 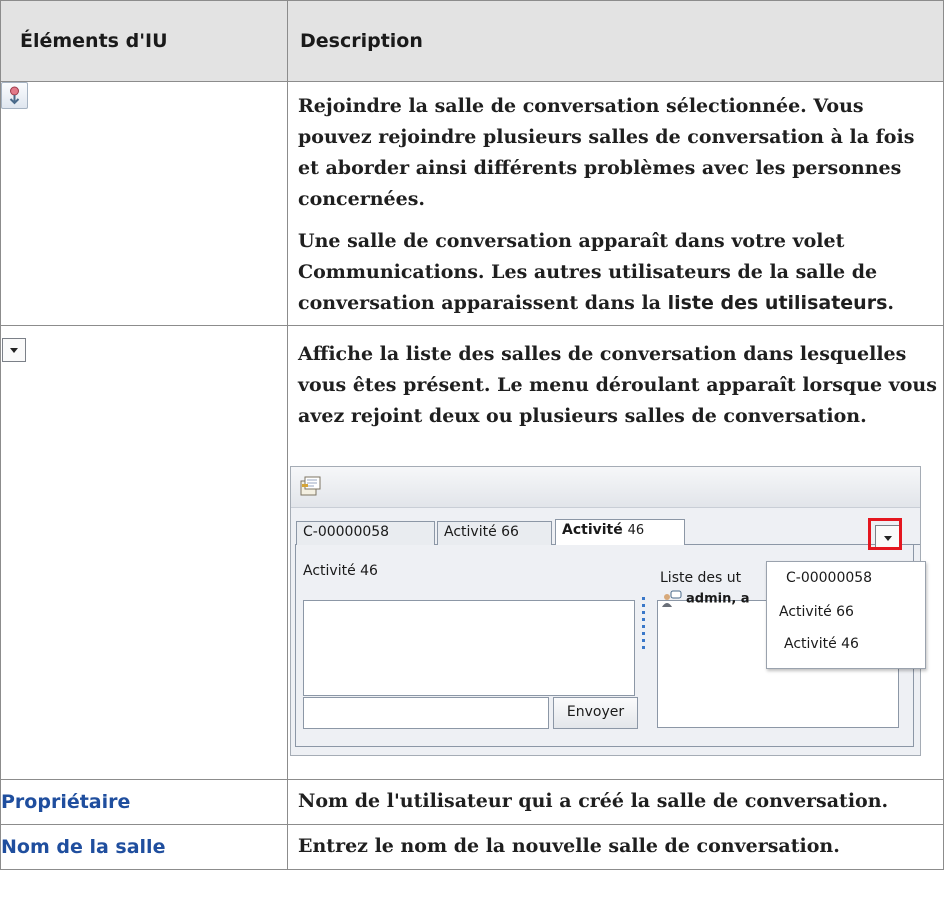 I want to click on chat-messages-box, so click(x=469, y=648).